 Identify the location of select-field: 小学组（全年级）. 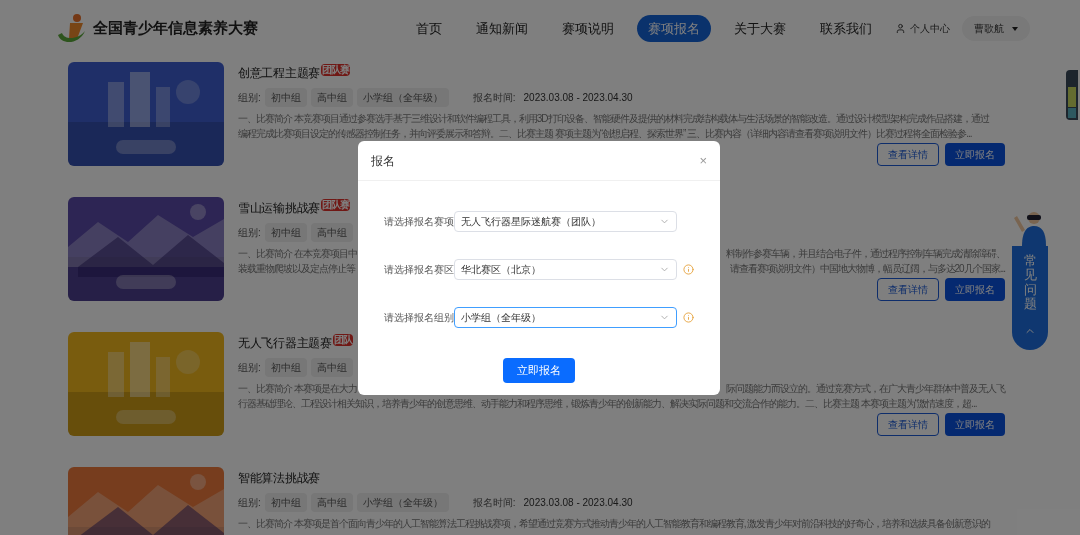
(565, 317).